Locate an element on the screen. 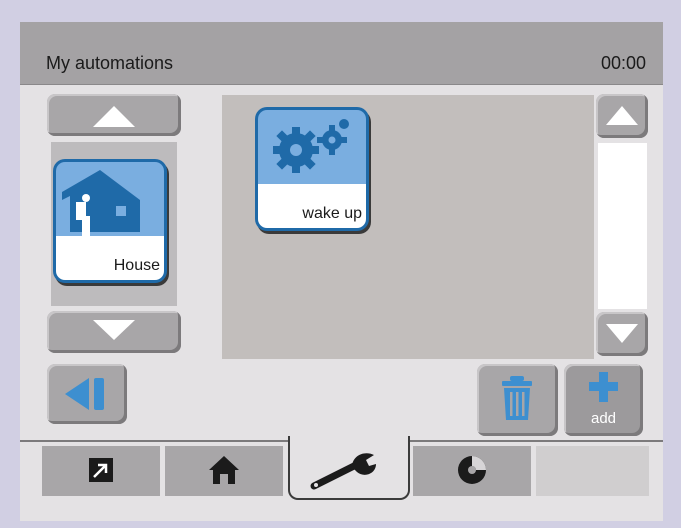 This screenshot has height=528, width=681. delete-button is located at coordinates (517, 400).